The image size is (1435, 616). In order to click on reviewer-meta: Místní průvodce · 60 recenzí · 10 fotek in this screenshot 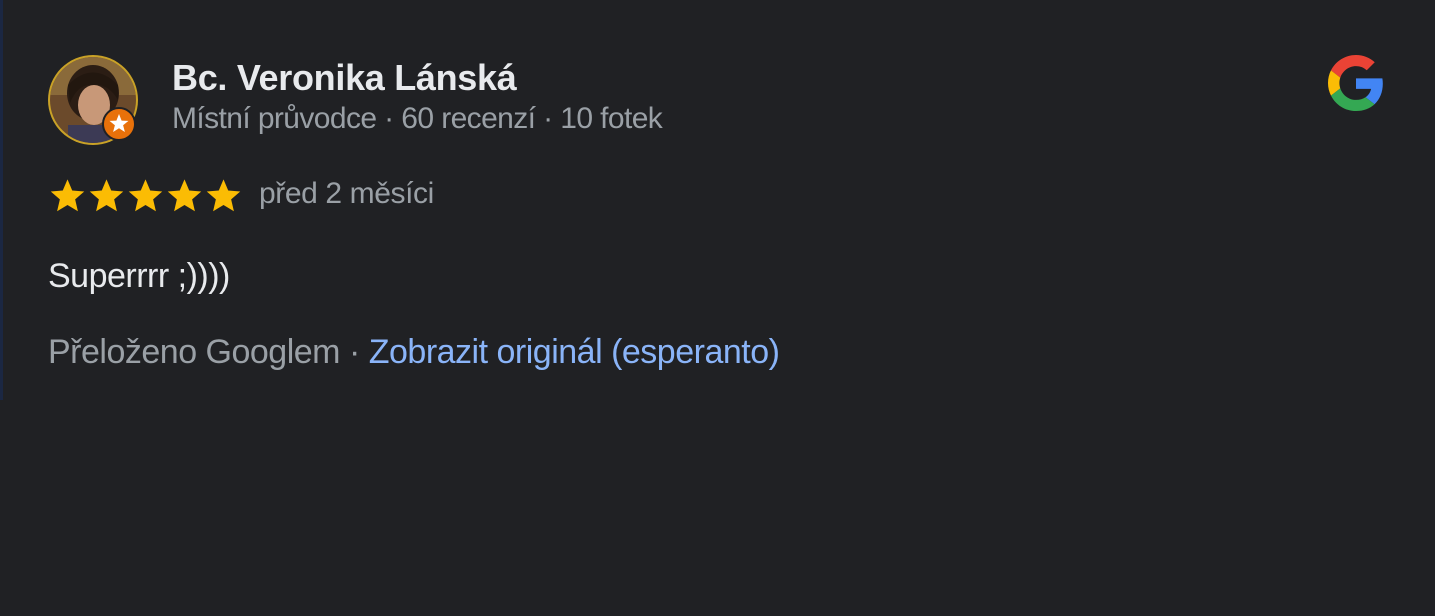, I will do `click(417, 118)`.